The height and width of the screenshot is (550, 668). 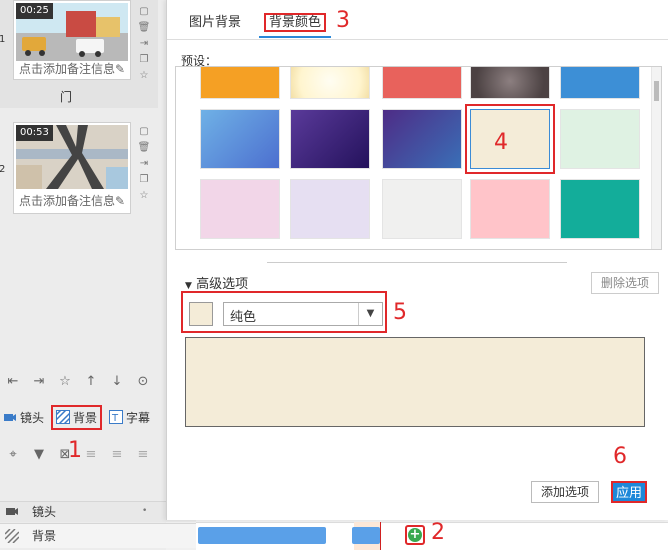 What do you see at coordinates (370, 314) in the screenshot?
I see `chevron-down-icon: ▼` at bounding box center [370, 314].